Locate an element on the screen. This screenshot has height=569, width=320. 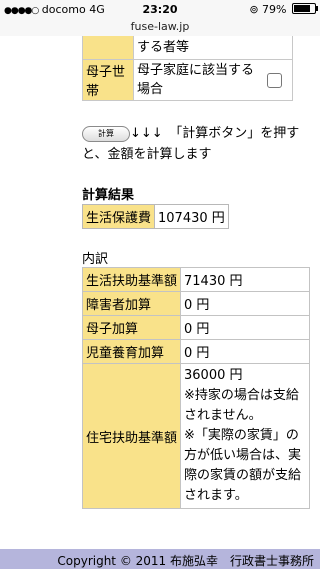
orientation-lock-icon: ⊚ is located at coordinates (254, 9).